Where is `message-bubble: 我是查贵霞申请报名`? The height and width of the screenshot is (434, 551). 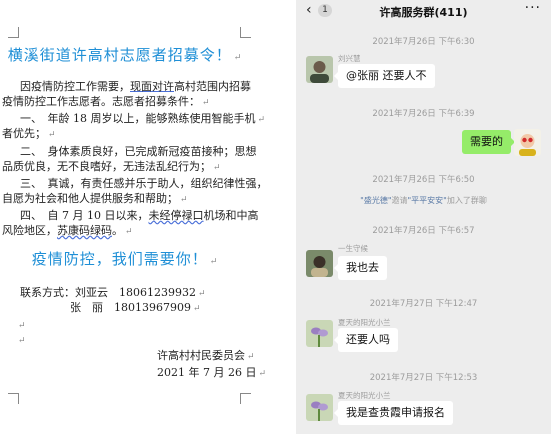 message-bubble: 我是查贵霞申请报名 is located at coordinates (393, 413).